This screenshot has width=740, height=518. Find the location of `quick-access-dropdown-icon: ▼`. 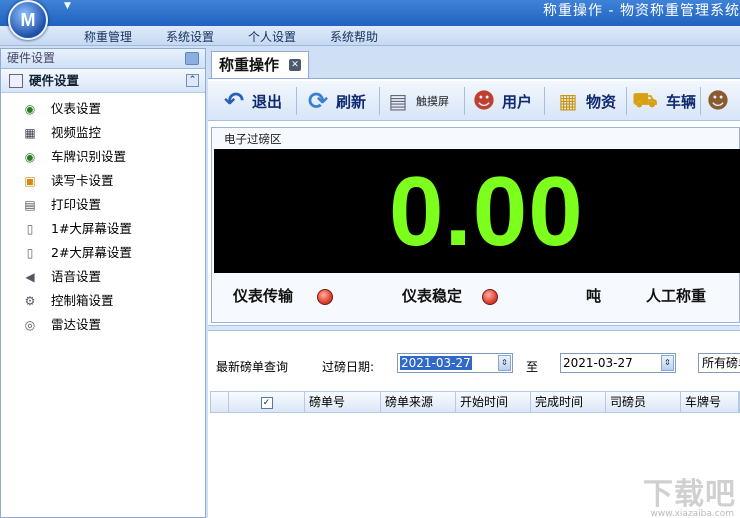

quick-access-dropdown-icon: ▼ is located at coordinates (67, 6).